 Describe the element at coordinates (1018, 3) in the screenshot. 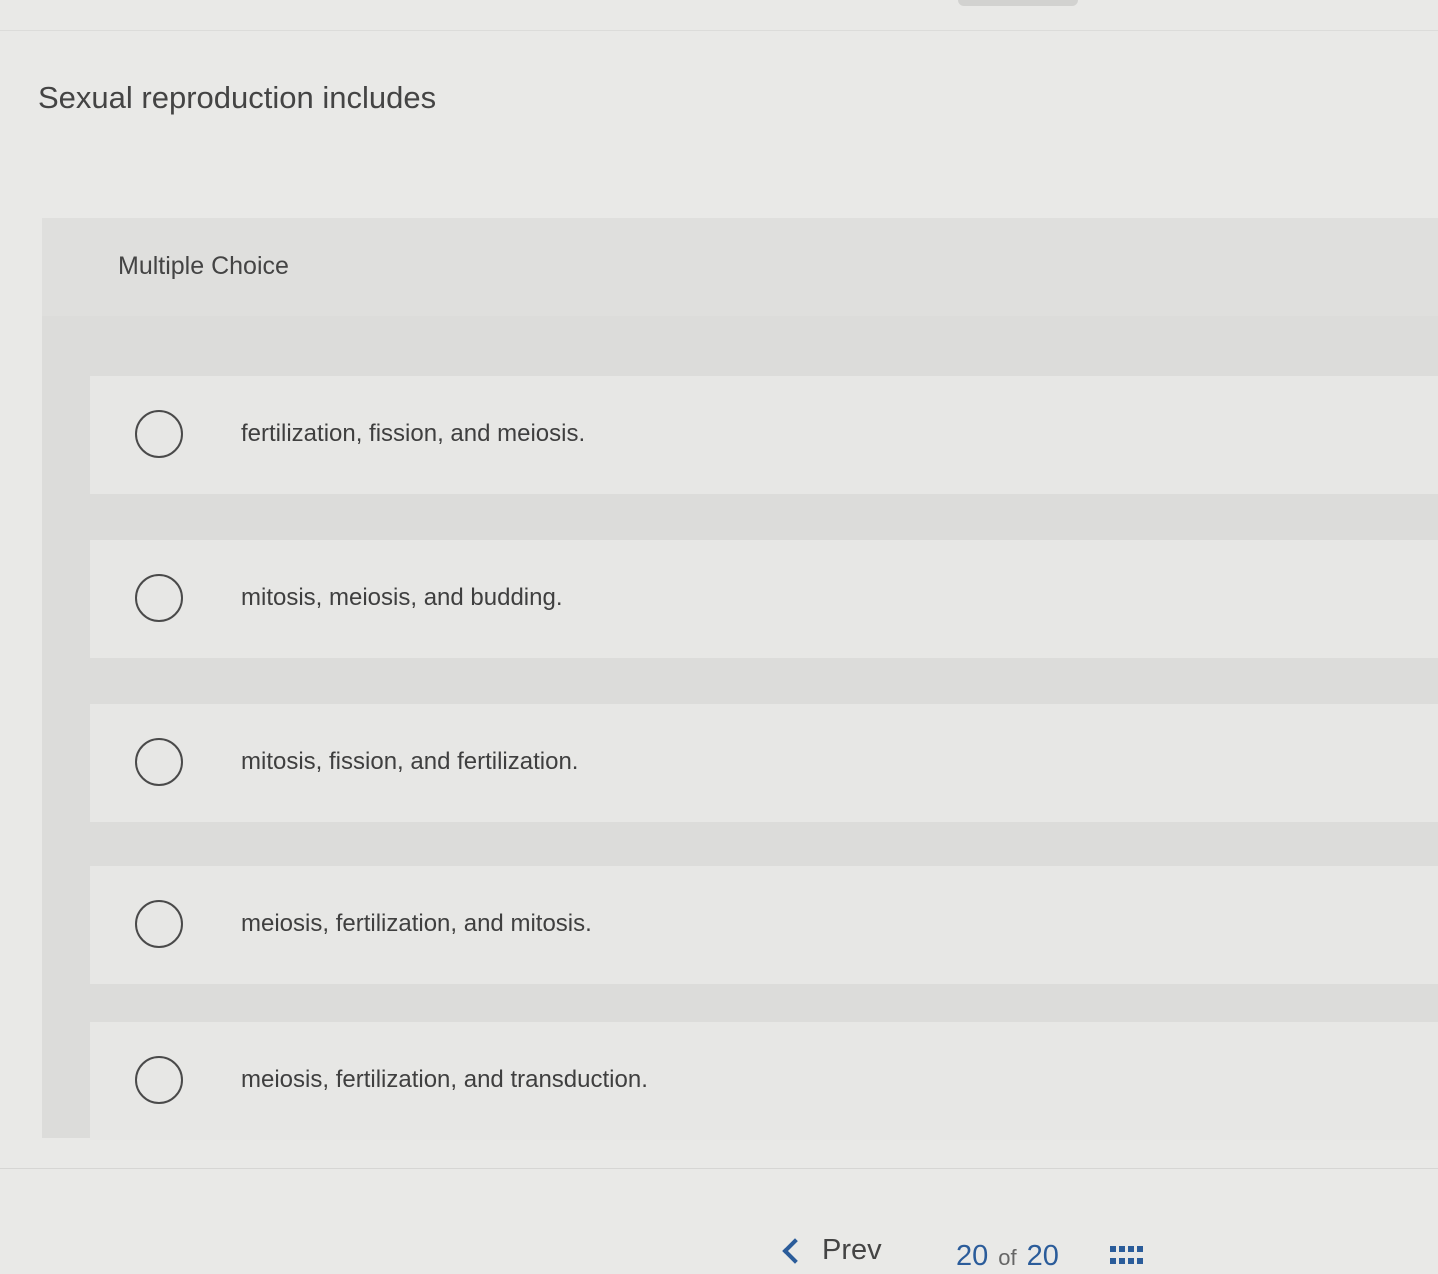

I see `top-tab` at that location.